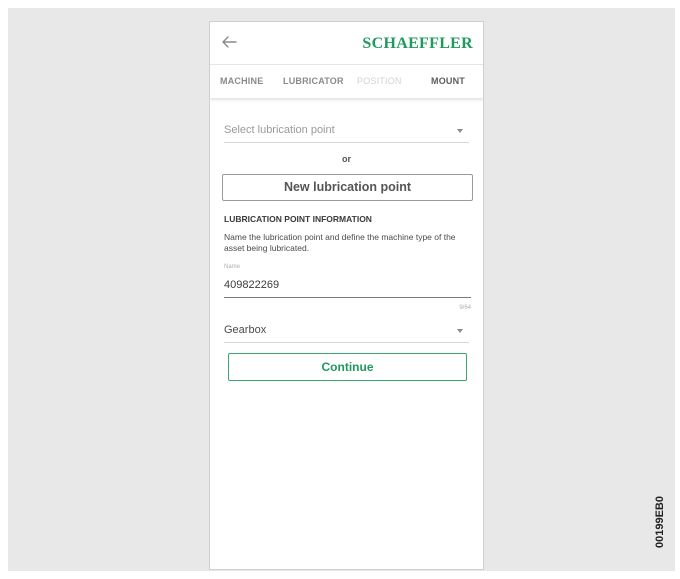 The height and width of the screenshot is (579, 680). What do you see at coordinates (379, 81) in the screenshot?
I see `tab-position: POSITION` at bounding box center [379, 81].